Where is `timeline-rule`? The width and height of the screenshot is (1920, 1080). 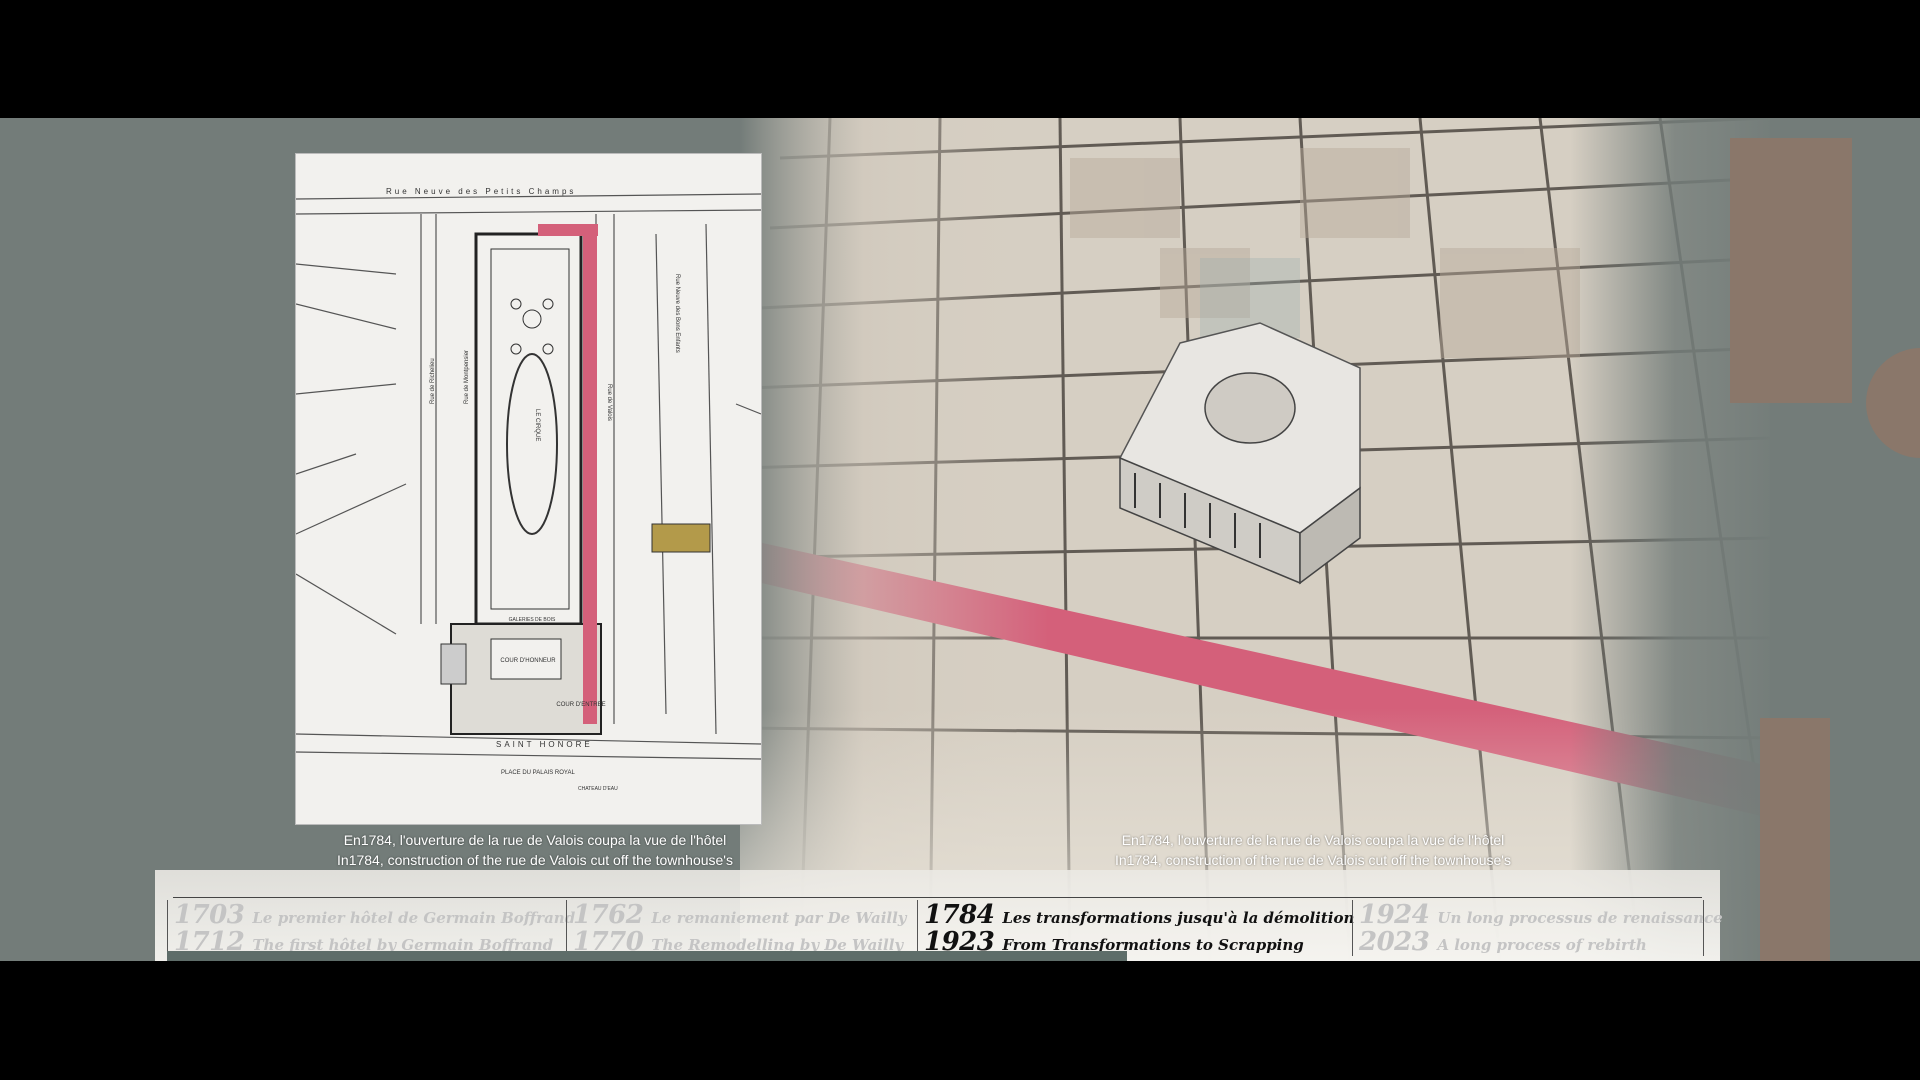
timeline-rule is located at coordinates (937, 897).